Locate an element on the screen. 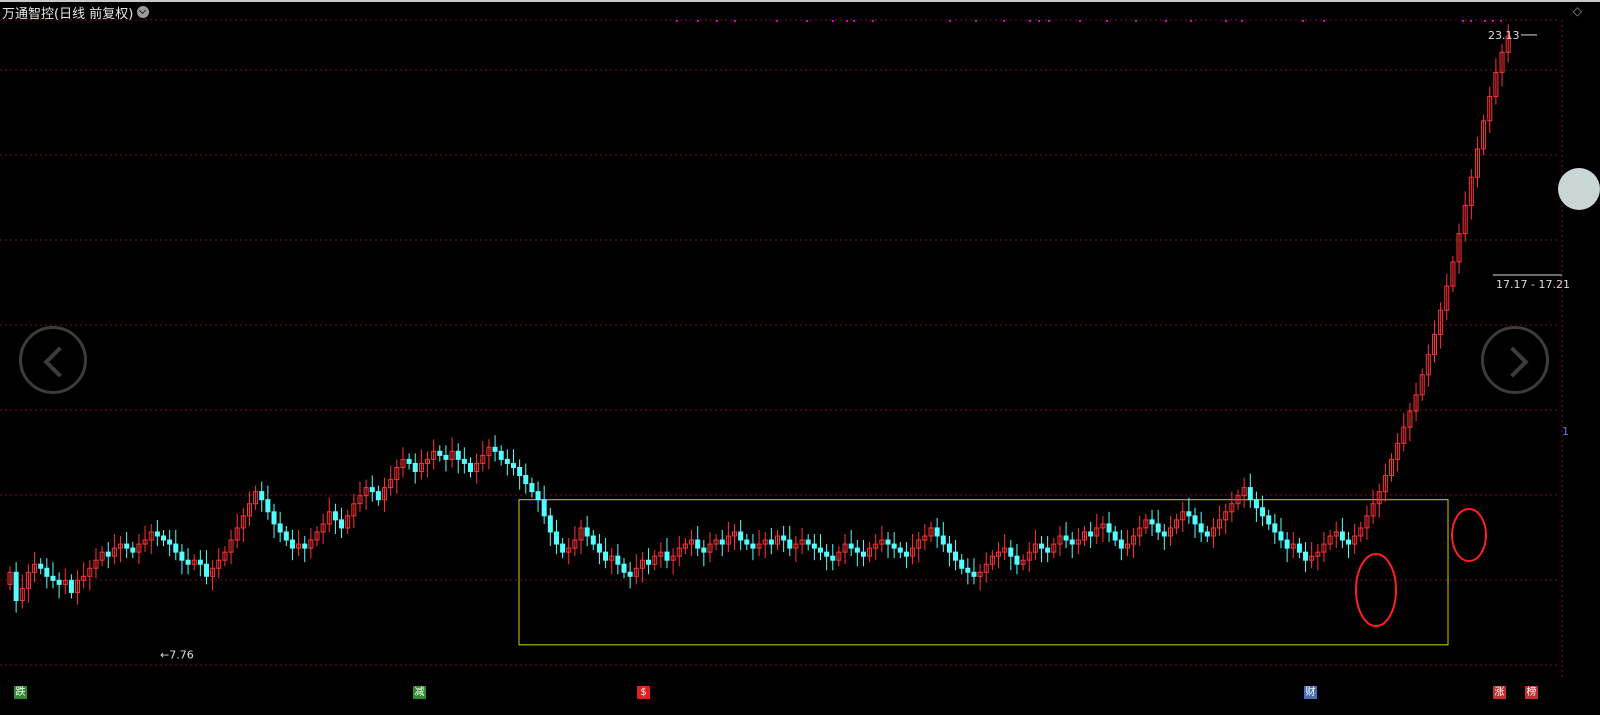 The image size is (1600, 715). annotation-ellipse is located at coordinates (1469, 535).